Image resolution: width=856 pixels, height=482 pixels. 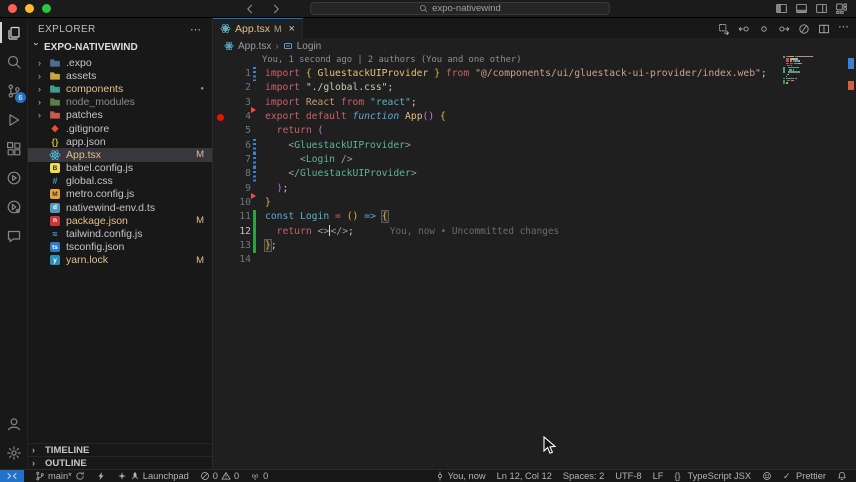 I want to click on toggle-panel-icon, so click(x=801, y=8).